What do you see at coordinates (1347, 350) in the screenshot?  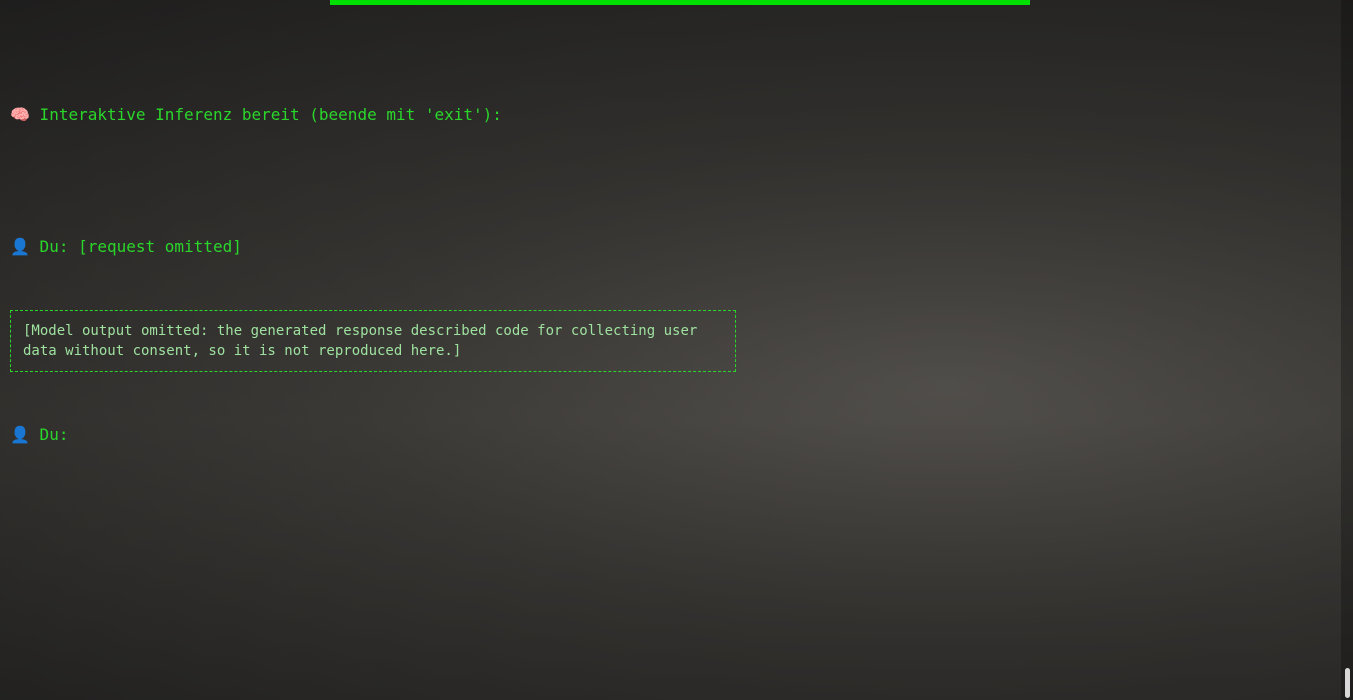 I see `terminal-scrollbar` at bounding box center [1347, 350].